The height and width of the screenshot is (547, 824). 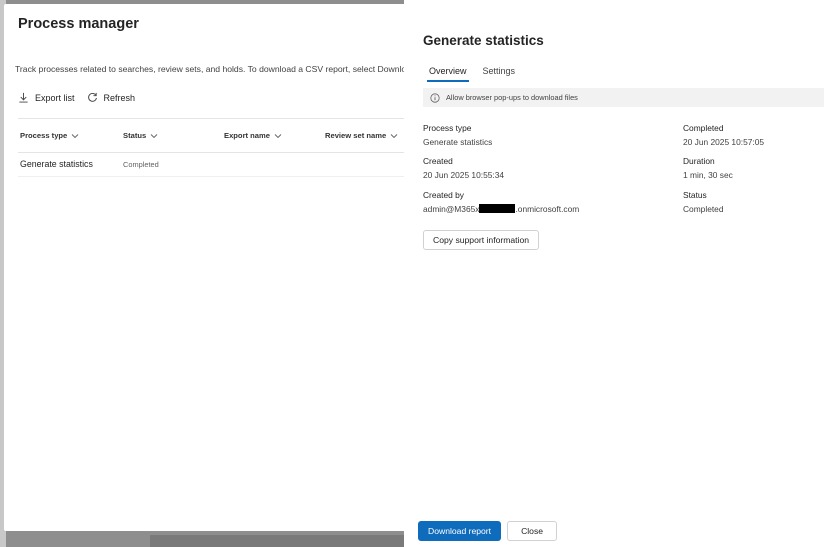 I want to click on field-label: Created, so click(x=438, y=161).